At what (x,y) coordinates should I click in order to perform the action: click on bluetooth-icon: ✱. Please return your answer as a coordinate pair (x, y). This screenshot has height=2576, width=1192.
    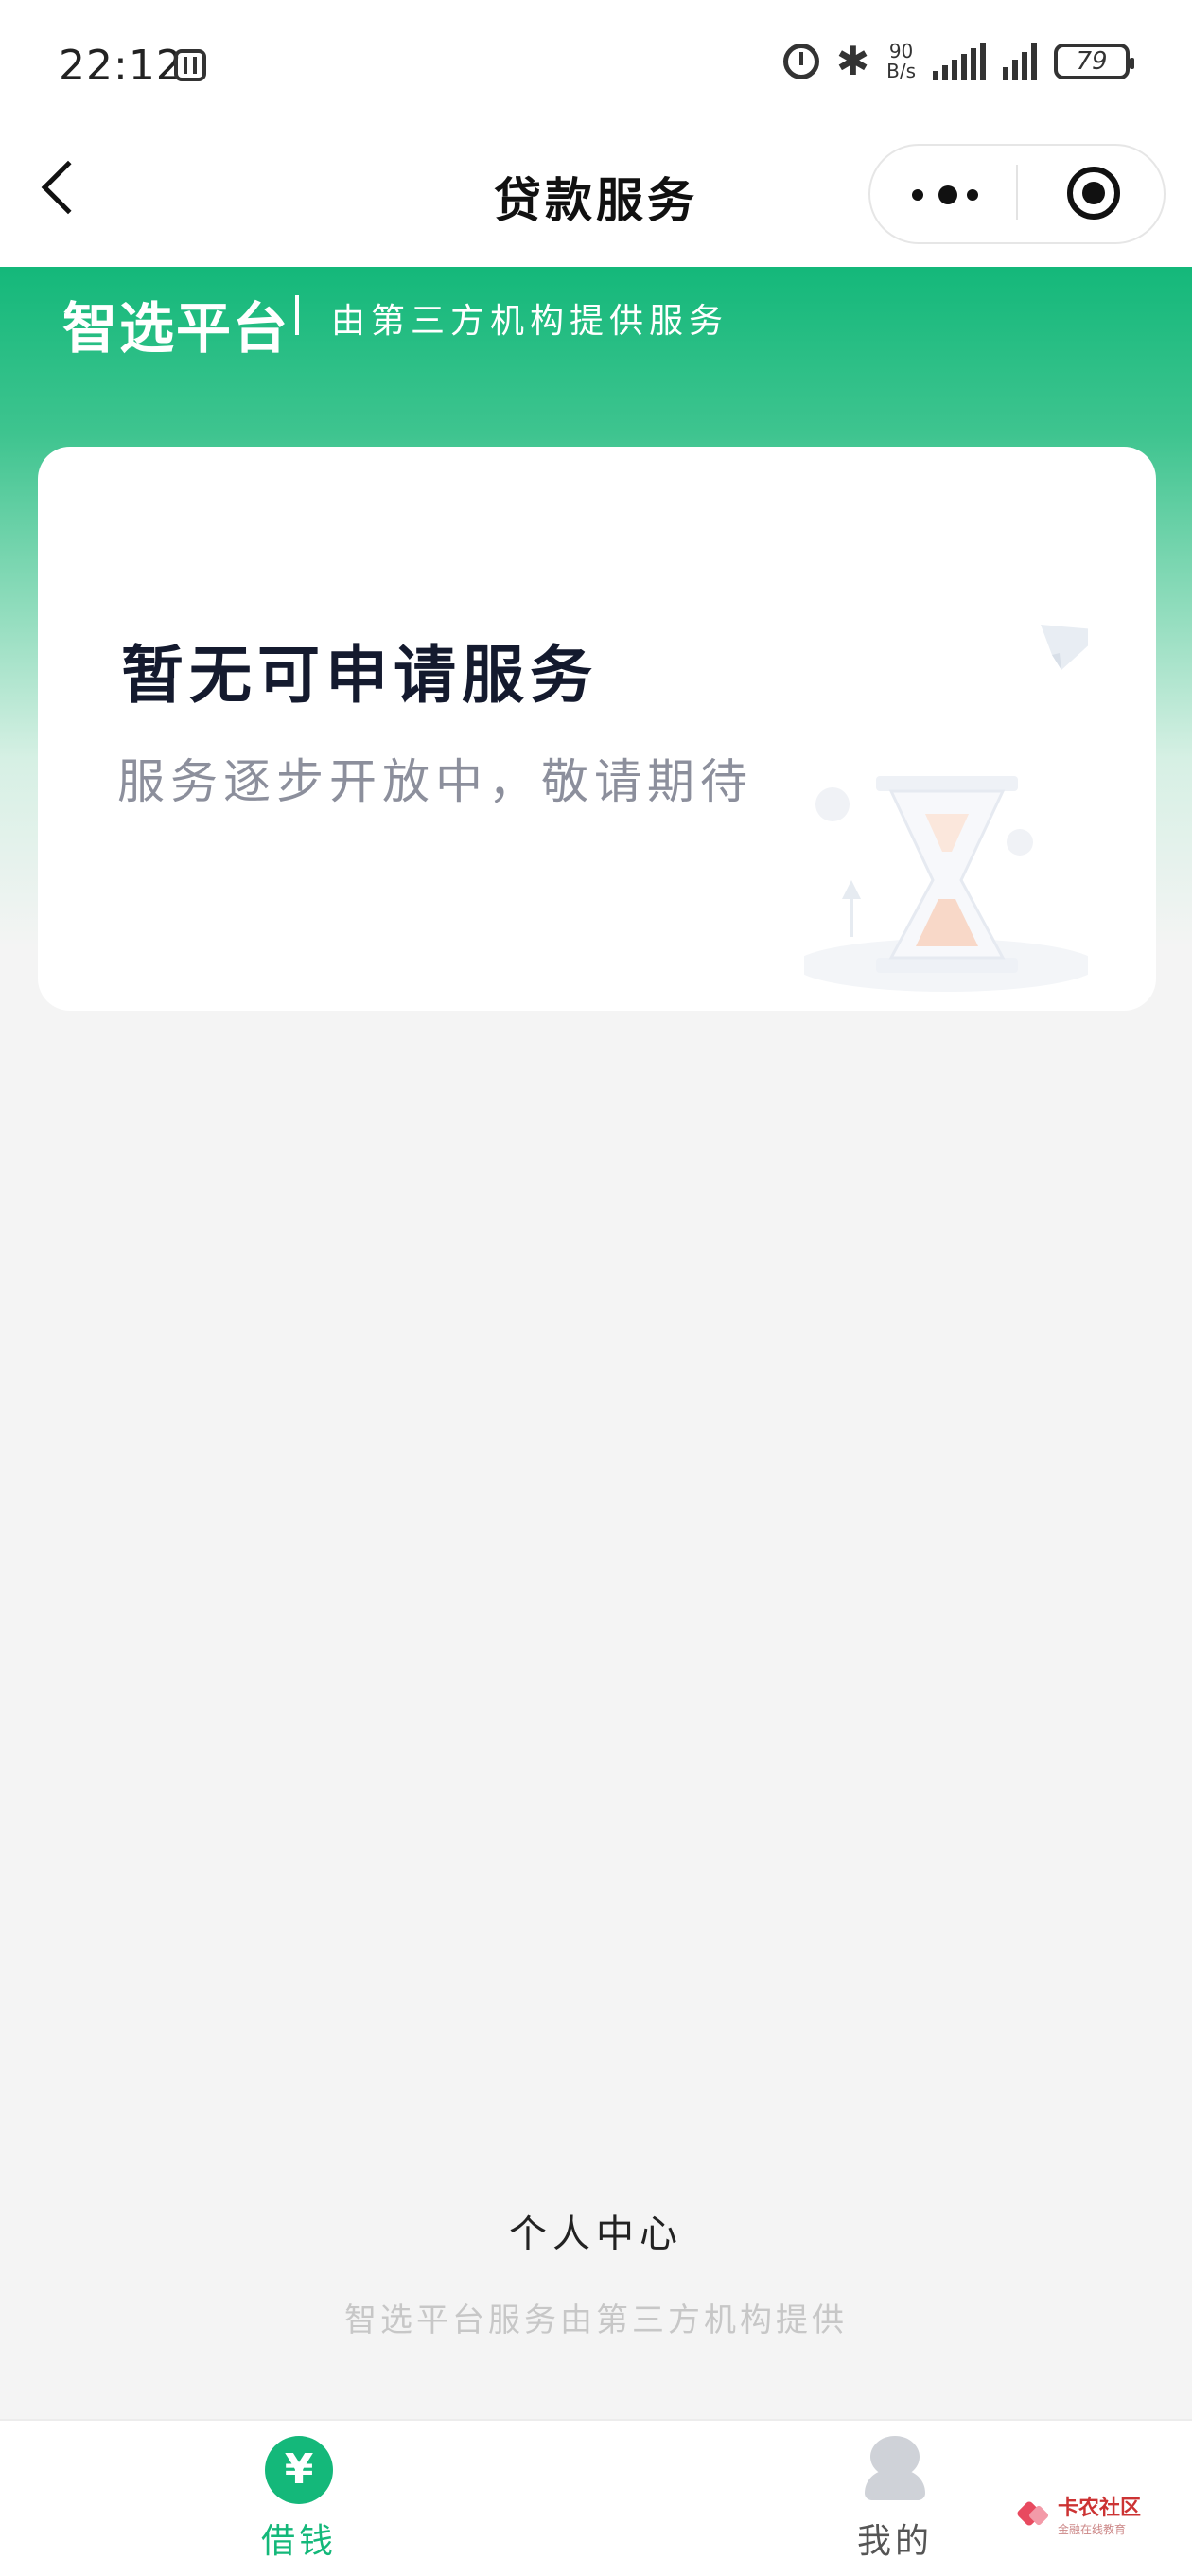
    Looking at the image, I should click on (852, 61).